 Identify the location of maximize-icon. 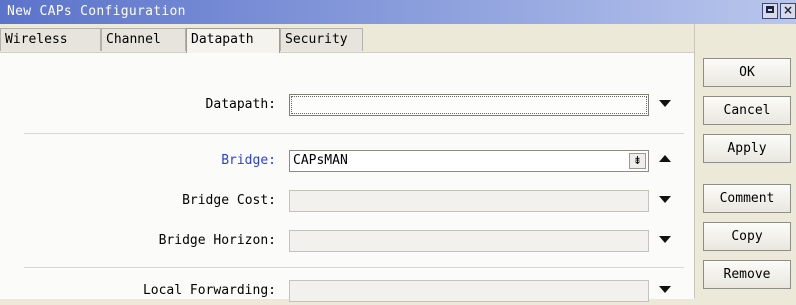
(770, 9).